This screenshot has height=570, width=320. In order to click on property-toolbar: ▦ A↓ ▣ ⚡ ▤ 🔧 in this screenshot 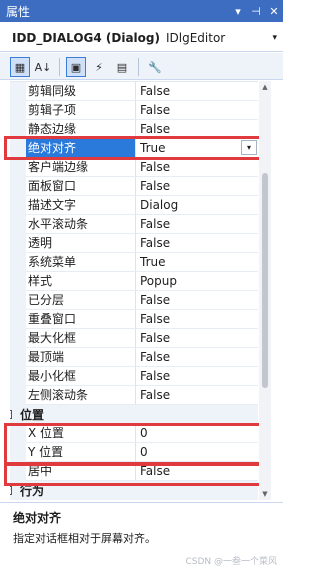, I will do `click(141, 66)`.